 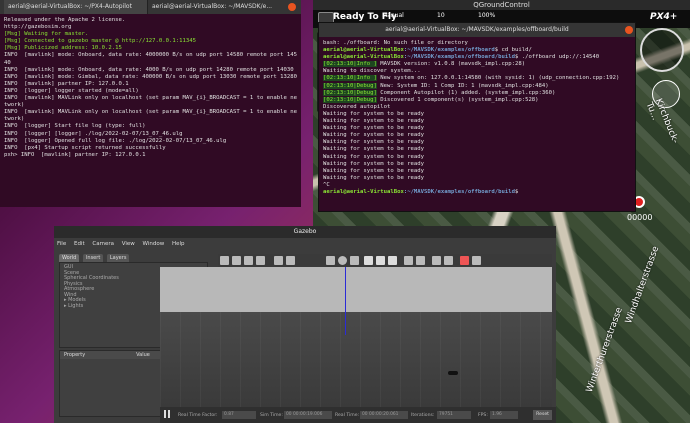 What do you see at coordinates (448, 260) in the screenshot?
I see `snap-icon` at bounding box center [448, 260].